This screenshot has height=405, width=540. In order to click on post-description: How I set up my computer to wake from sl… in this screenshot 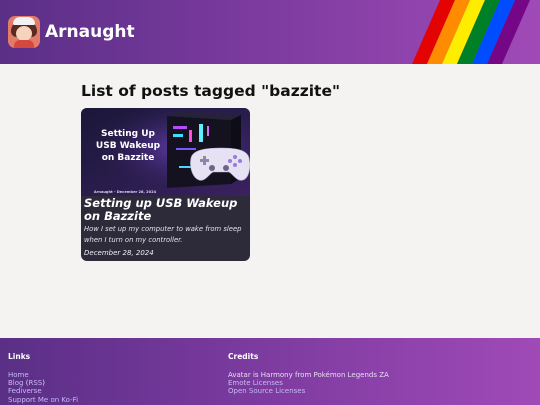, I will do `click(163, 234)`.